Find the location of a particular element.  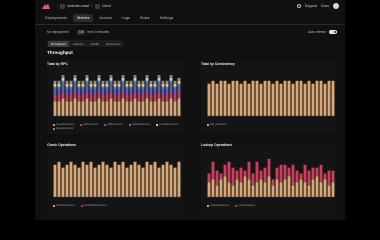

legend-item: LookupSubjects is located at coordinates (245, 205).